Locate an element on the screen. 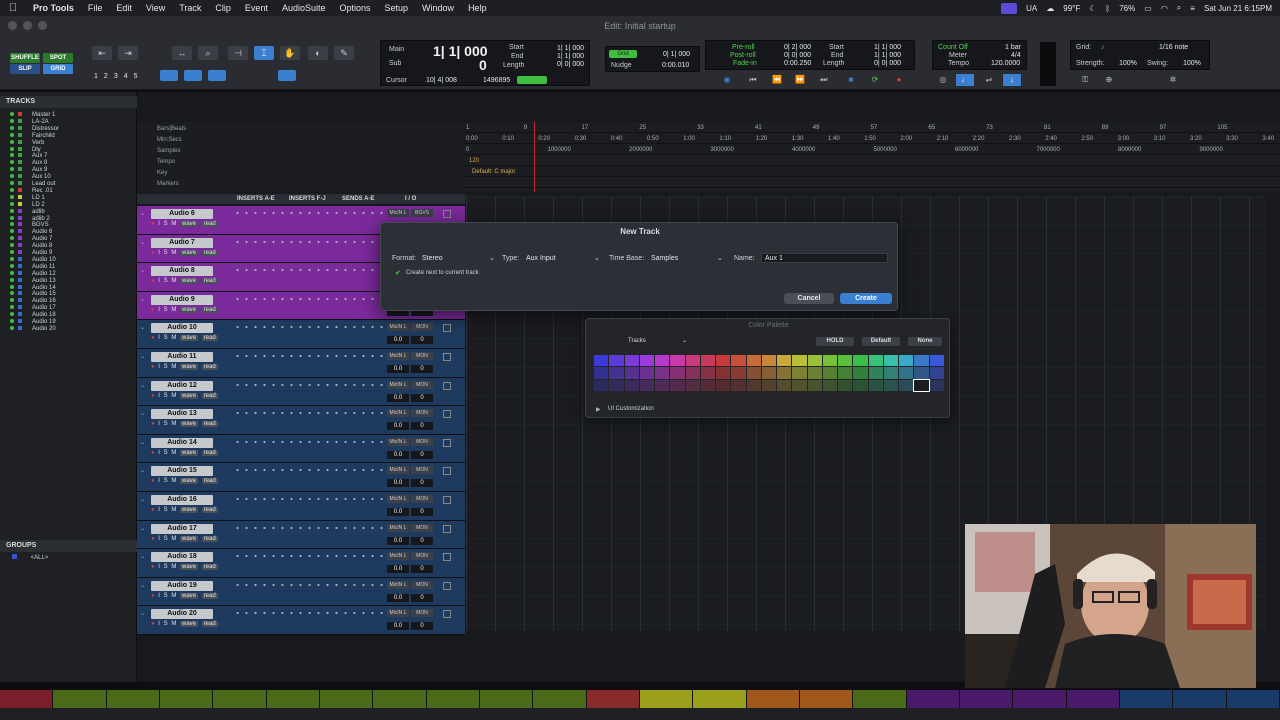  track-list-item: Audio 13 is located at coordinates (64, 280).